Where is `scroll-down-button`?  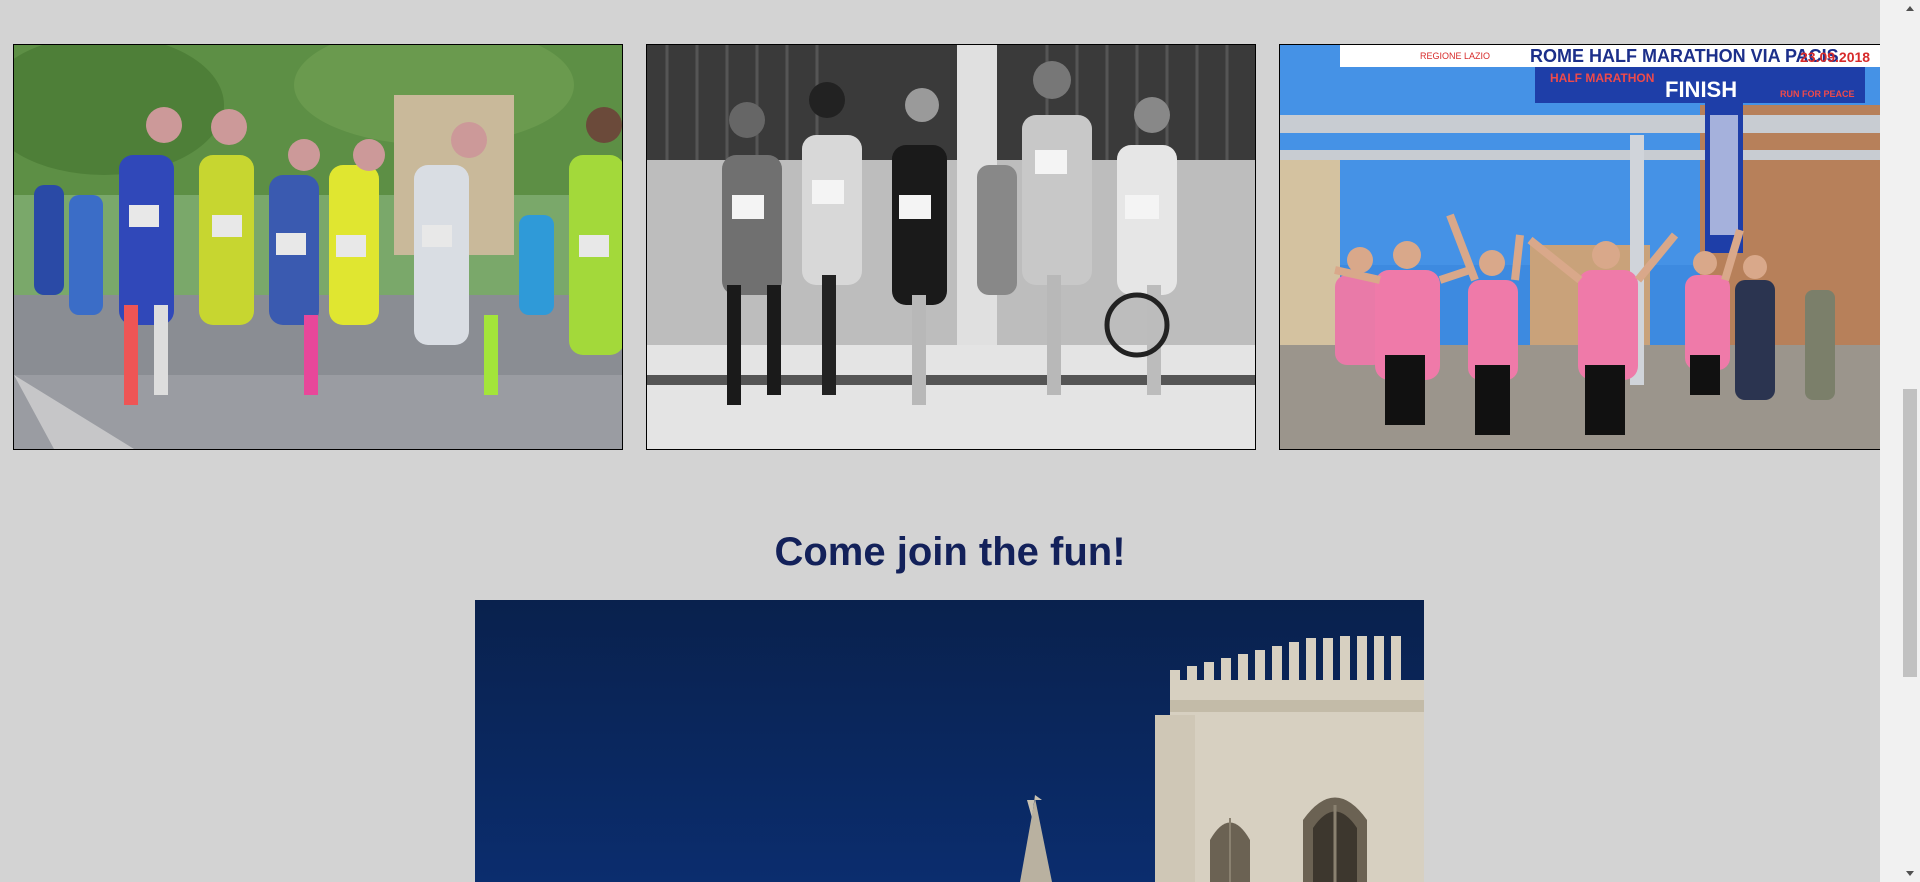 scroll-down-button is located at coordinates (1910, 873).